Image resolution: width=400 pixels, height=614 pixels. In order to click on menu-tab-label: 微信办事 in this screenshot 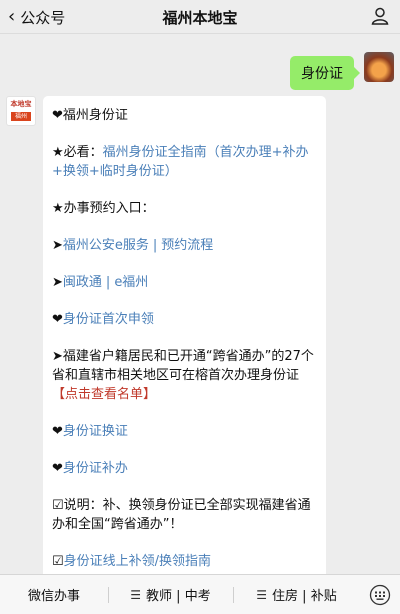, I will do `click(53, 596)`.